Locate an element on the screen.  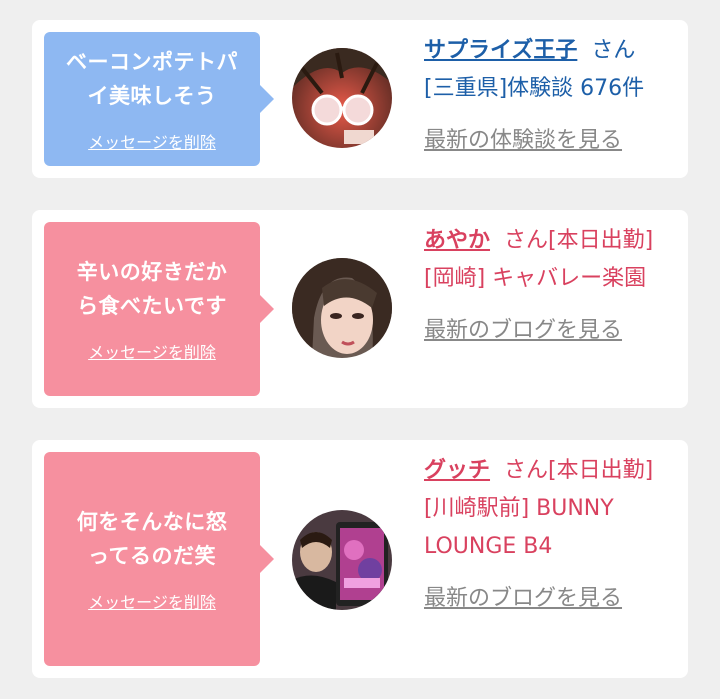
sender-detail: [三重県]体験談 676件 is located at coordinates (534, 88).